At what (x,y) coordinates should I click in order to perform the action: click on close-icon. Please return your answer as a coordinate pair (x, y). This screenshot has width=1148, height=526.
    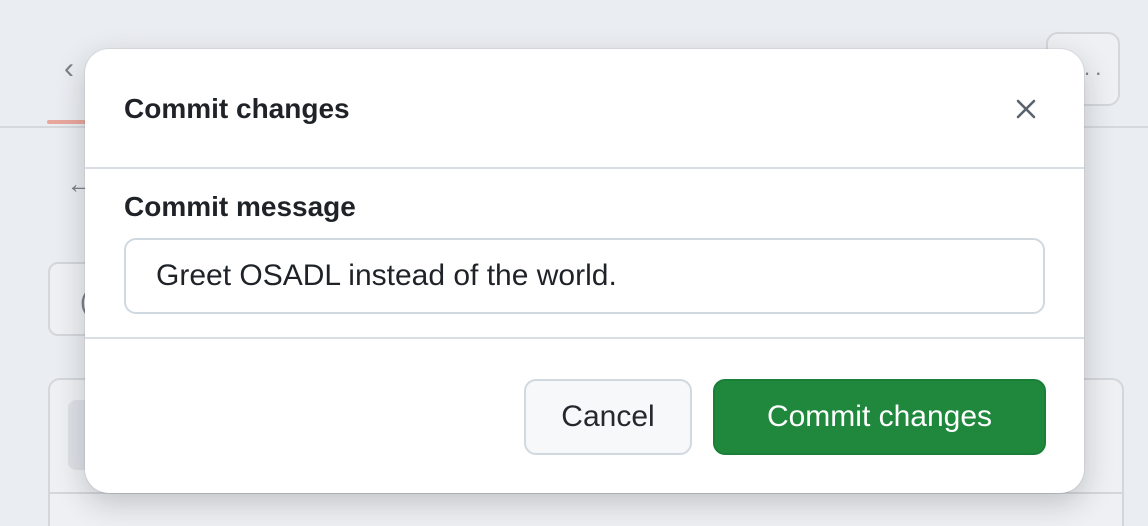
    Looking at the image, I should click on (1026, 109).